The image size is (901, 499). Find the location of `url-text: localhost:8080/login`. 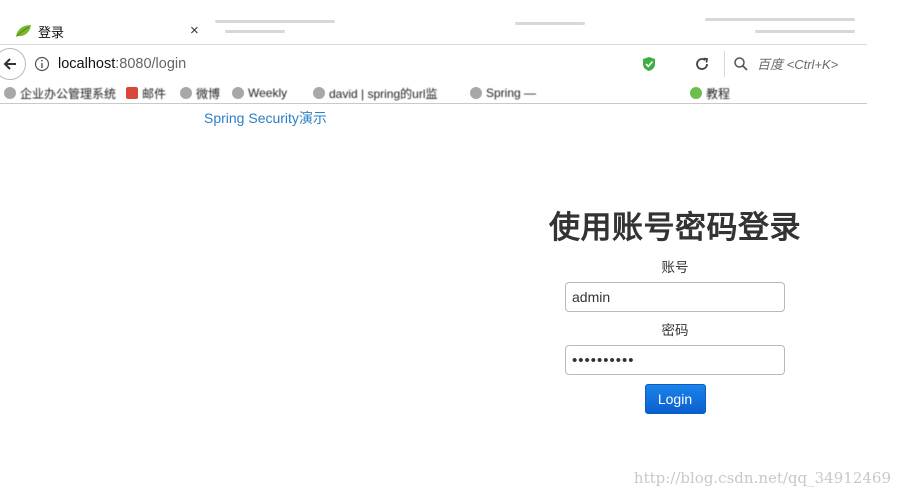

url-text: localhost:8080/login is located at coordinates (122, 64).